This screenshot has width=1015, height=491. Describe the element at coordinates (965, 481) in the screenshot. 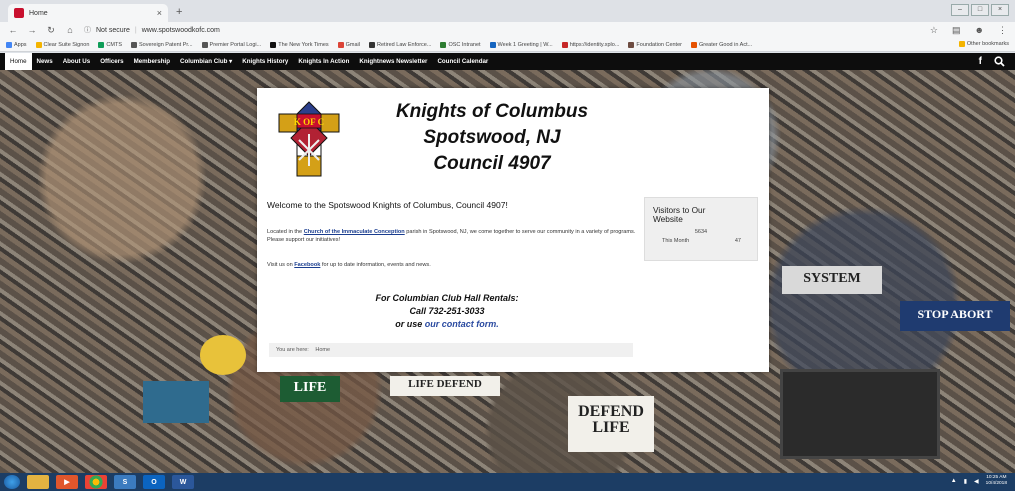

I see `network-icon: ▮` at that location.